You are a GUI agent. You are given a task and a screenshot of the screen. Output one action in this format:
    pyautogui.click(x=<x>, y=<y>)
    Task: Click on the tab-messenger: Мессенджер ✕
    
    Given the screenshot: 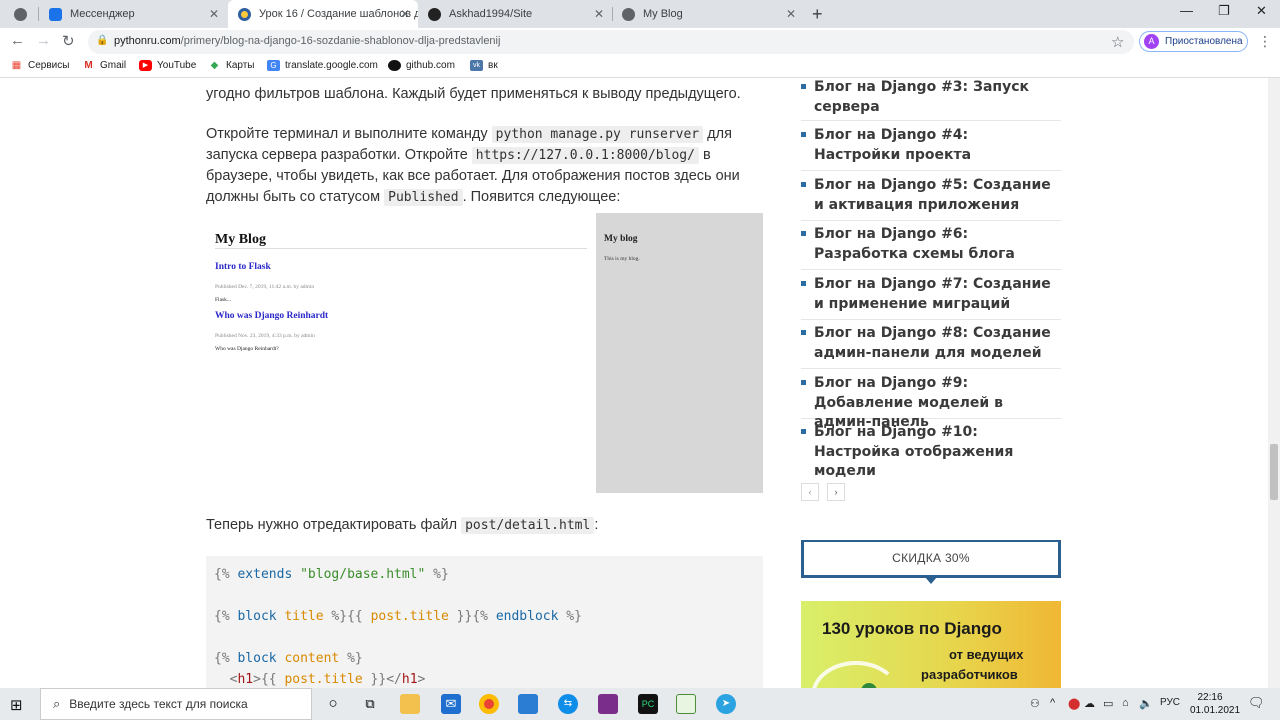 What is the action you would take?
    pyautogui.click(x=133, y=14)
    